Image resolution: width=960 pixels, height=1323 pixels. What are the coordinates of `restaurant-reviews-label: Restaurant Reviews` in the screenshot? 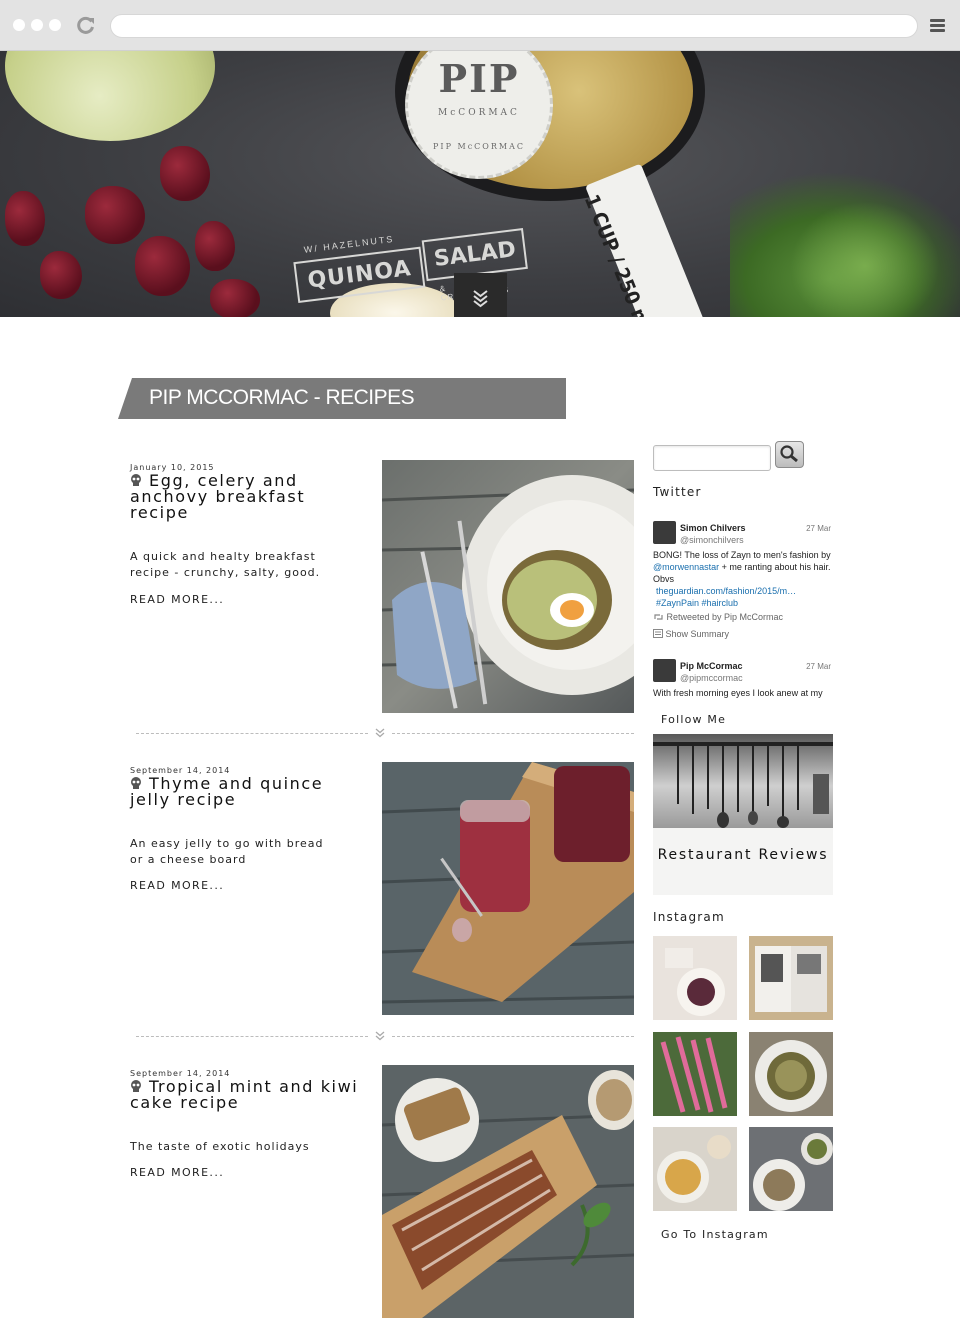 It's located at (743, 855).